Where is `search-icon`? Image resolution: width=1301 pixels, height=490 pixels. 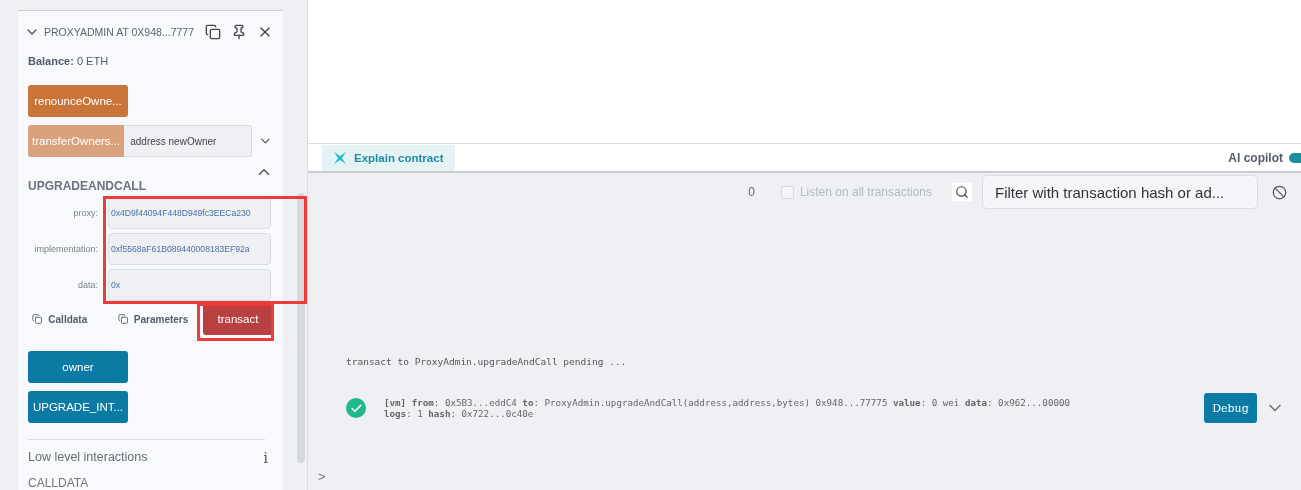 search-icon is located at coordinates (962, 192).